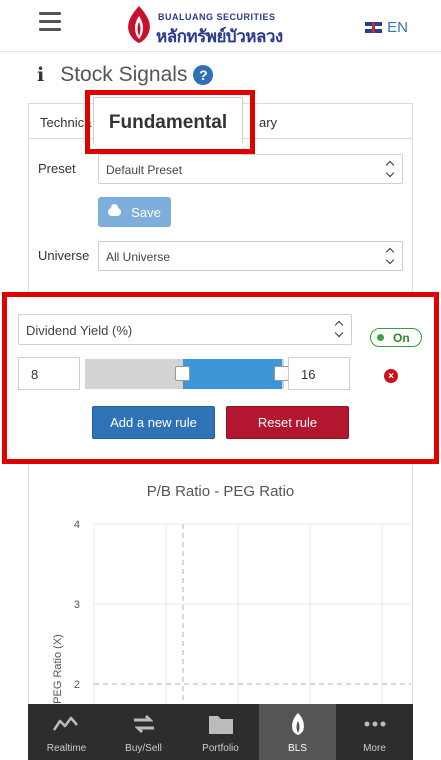 This screenshot has width=441, height=760. I want to click on tab-summary: ary, so click(268, 122).